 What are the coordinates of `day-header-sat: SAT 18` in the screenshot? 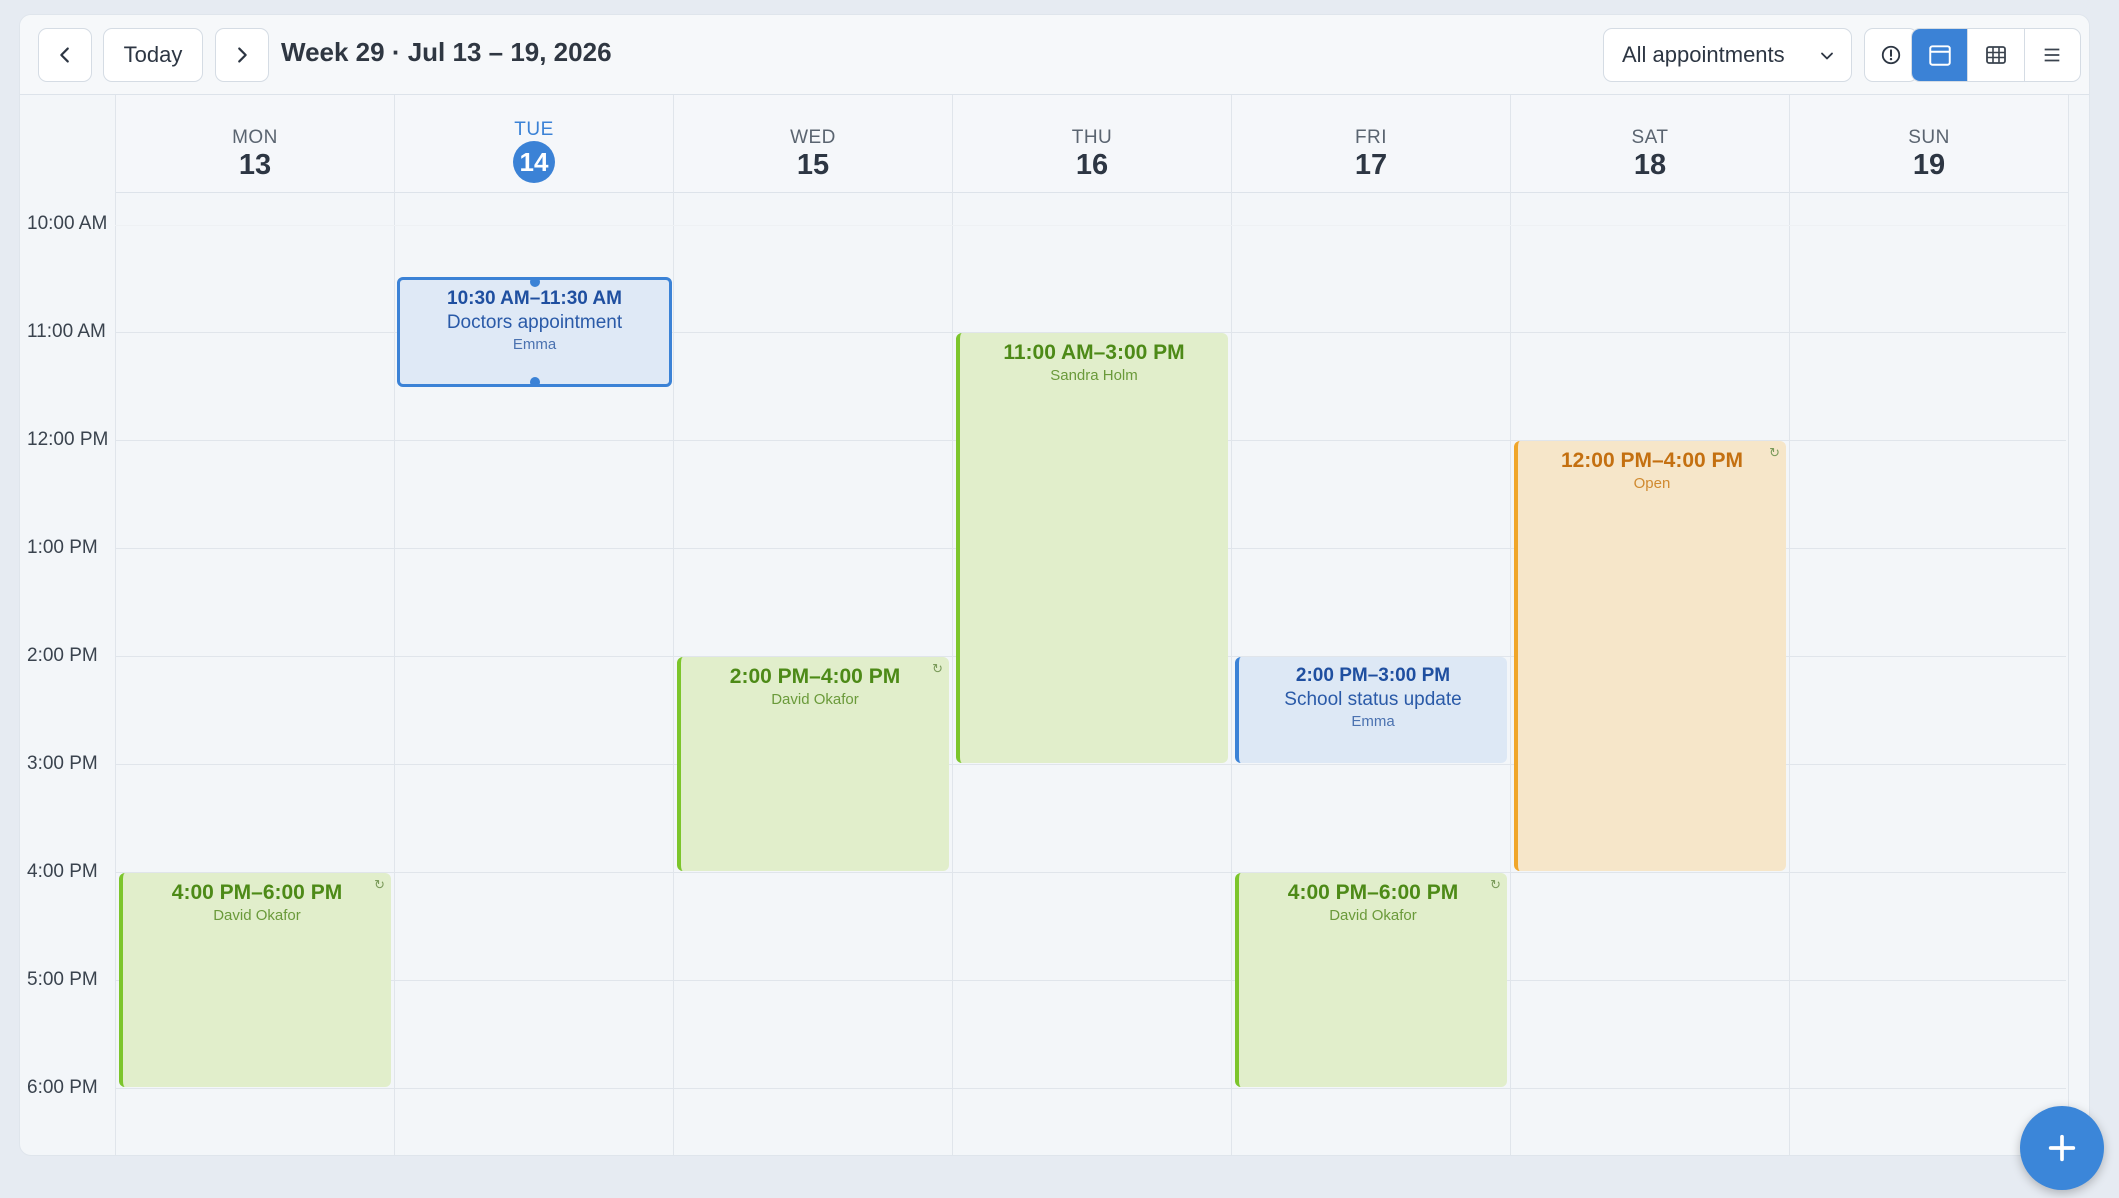 It's located at (1650, 144).